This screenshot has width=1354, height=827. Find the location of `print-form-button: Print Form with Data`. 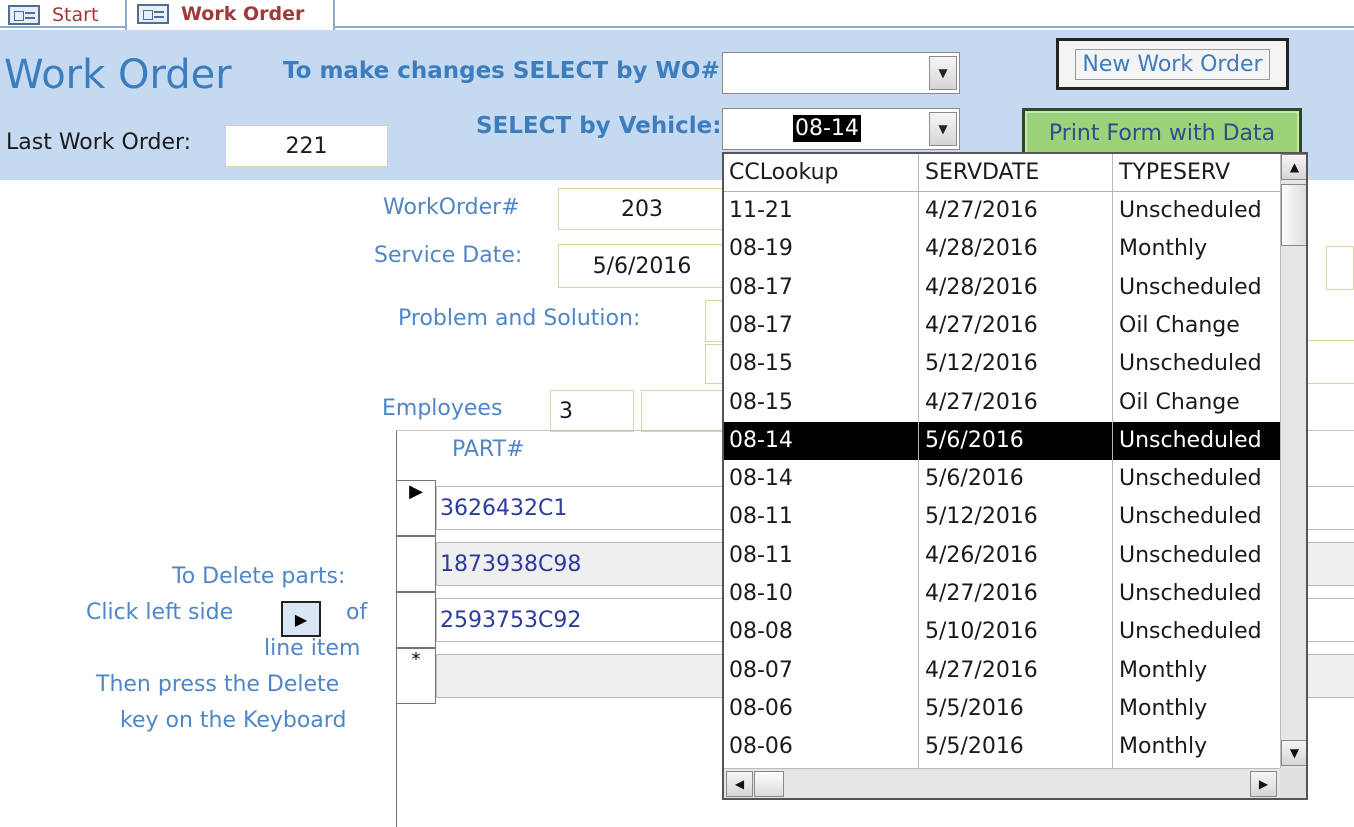

print-form-button: Print Form with Data is located at coordinates (1162, 133).